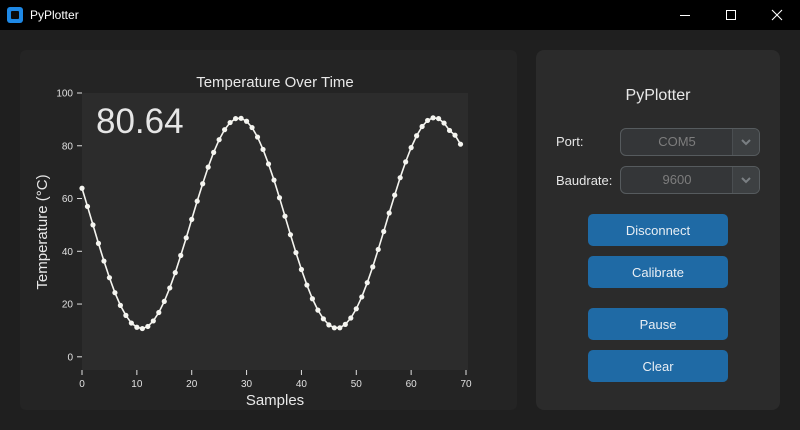 The height and width of the screenshot is (430, 800). I want to click on x-tick-label: 0, so click(82, 384).